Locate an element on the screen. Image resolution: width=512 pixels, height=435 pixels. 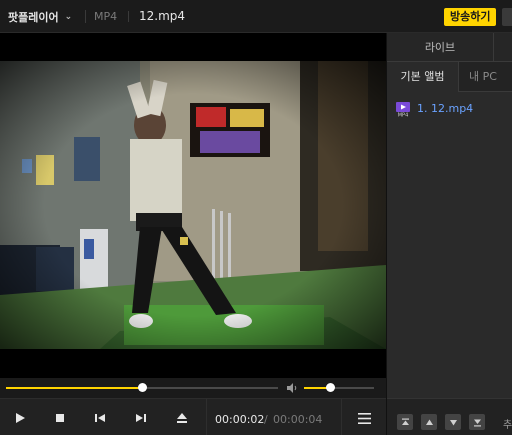
volume-icon is located at coordinates (292, 388).